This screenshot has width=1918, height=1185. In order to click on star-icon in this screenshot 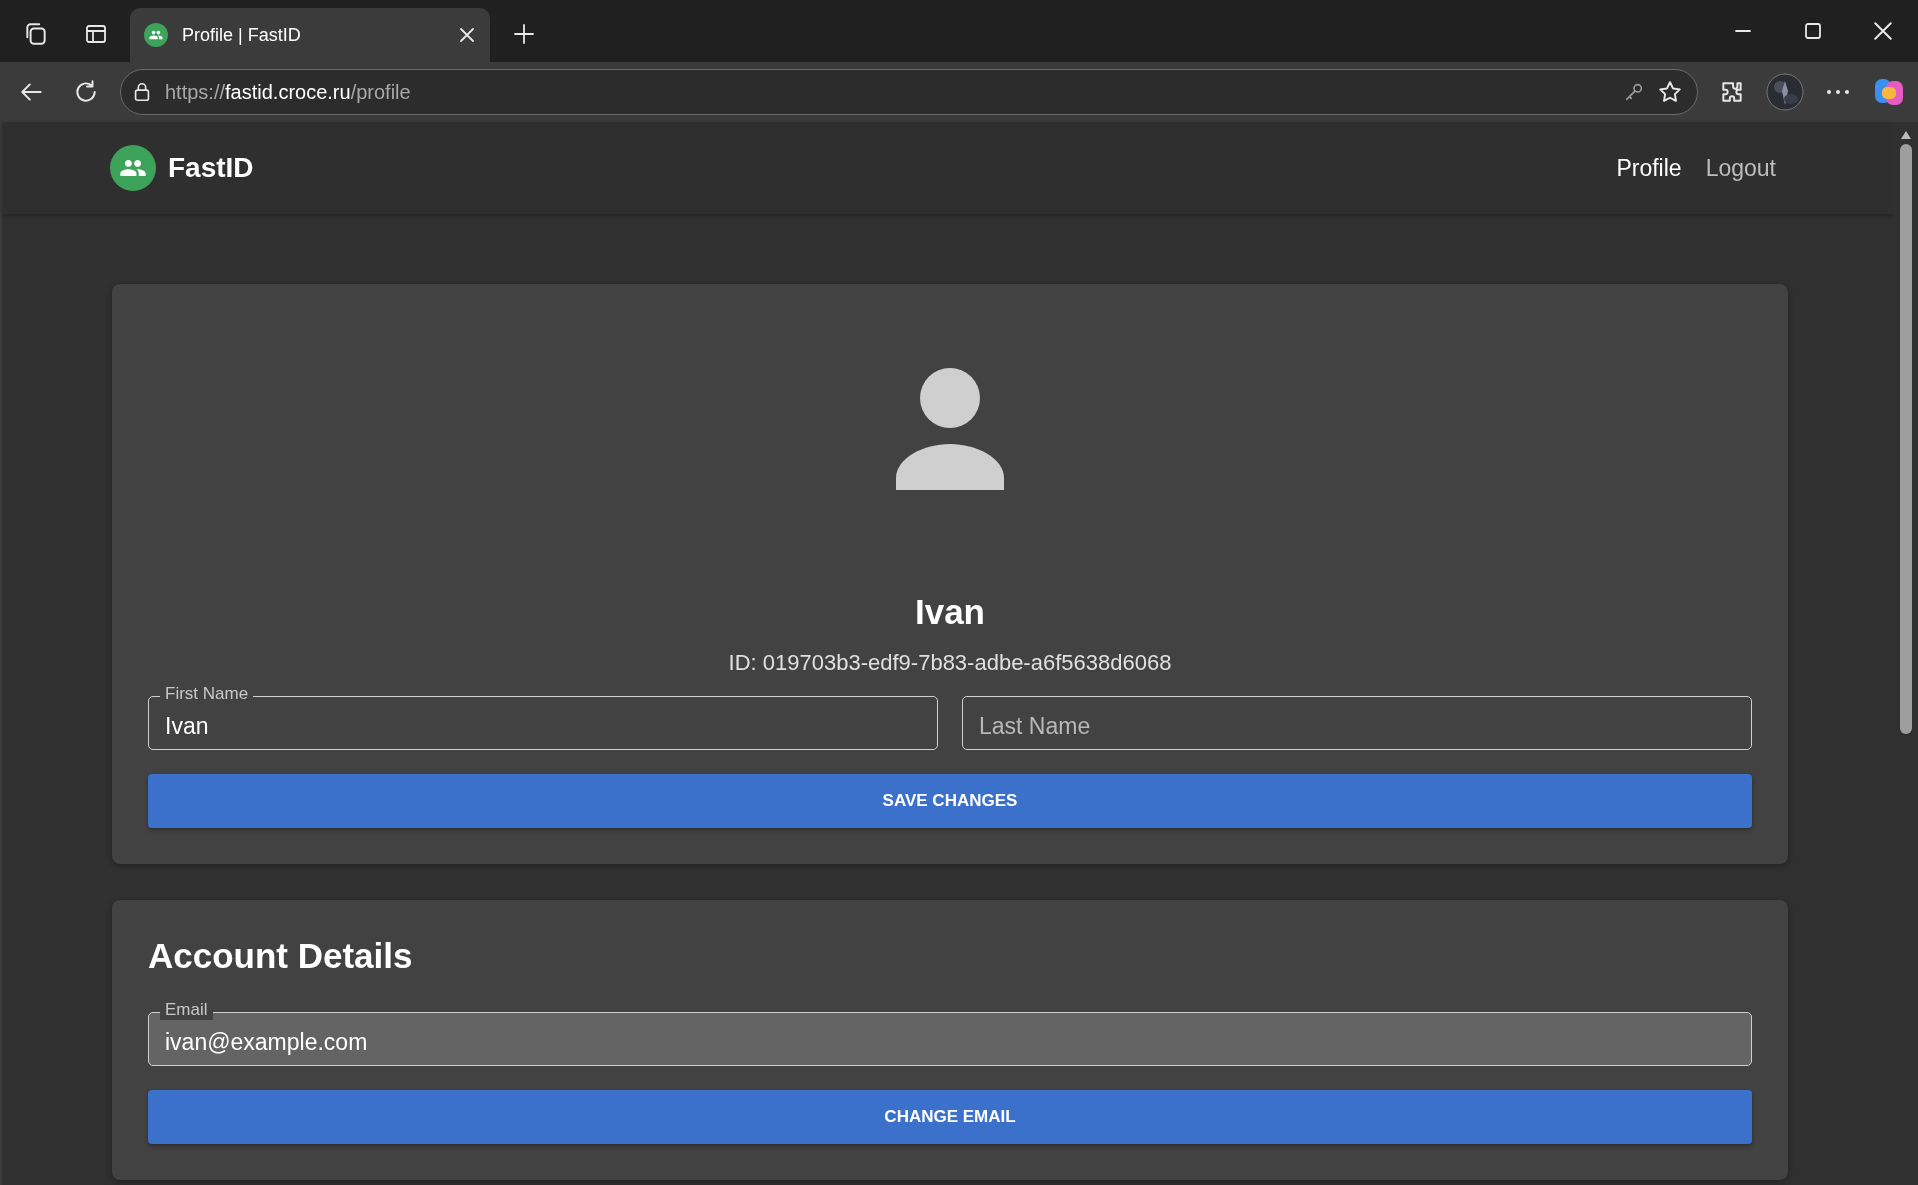, I will do `click(1670, 92)`.